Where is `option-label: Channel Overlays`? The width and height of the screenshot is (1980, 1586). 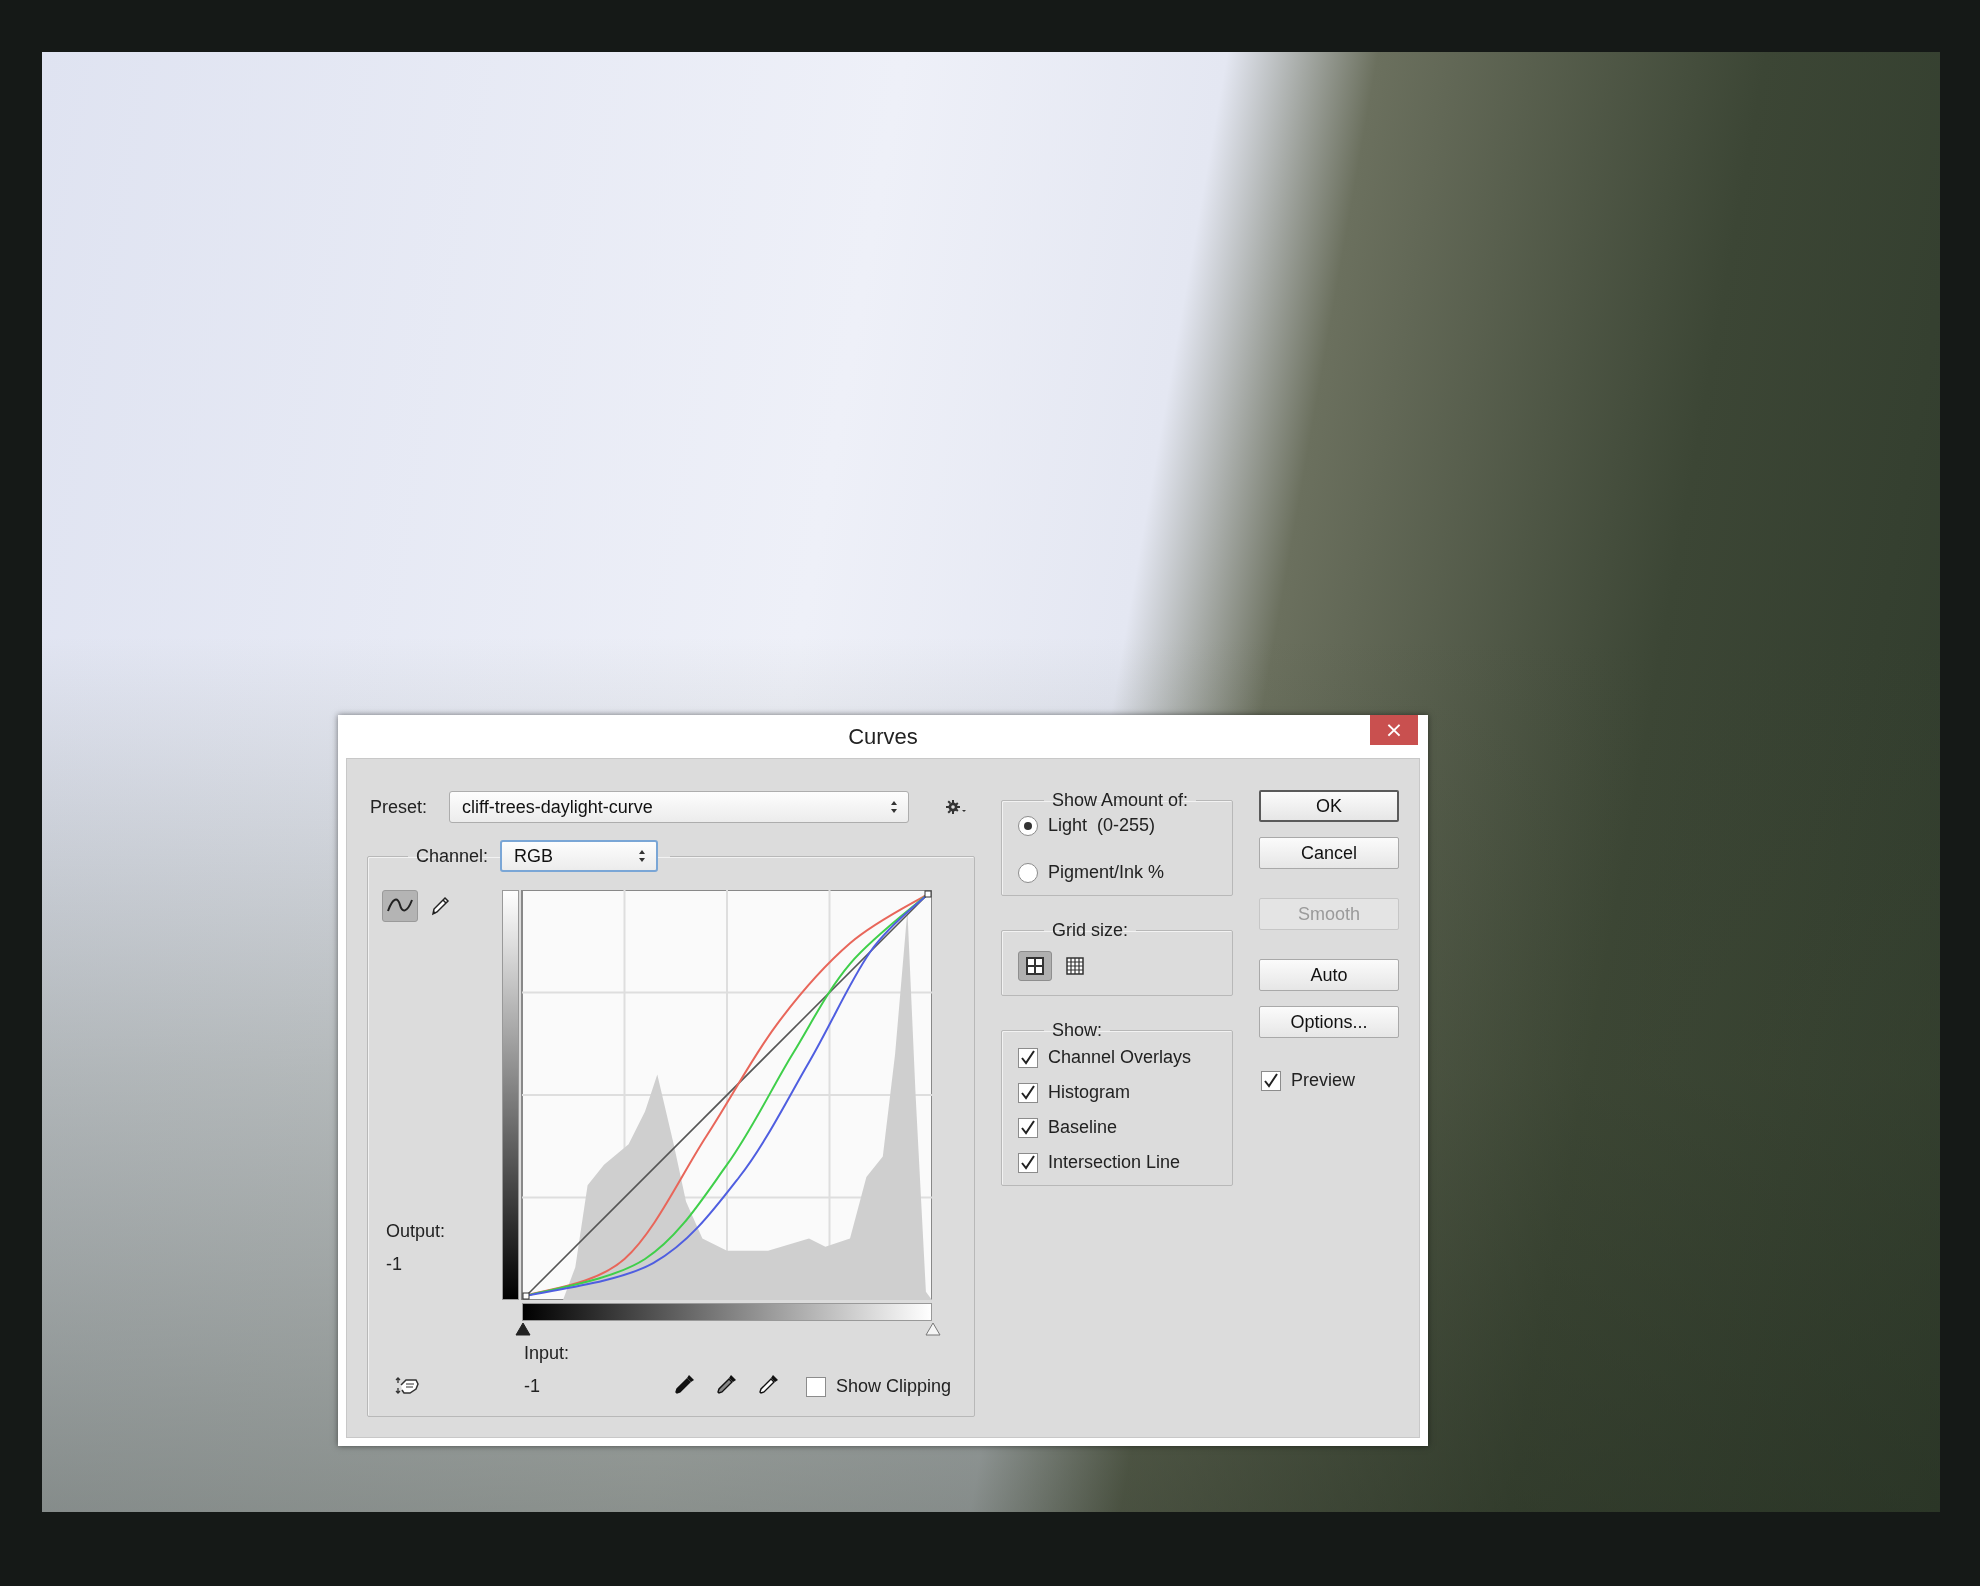 option-label: Channel Overlays is located at coordinates (1120, 1057).